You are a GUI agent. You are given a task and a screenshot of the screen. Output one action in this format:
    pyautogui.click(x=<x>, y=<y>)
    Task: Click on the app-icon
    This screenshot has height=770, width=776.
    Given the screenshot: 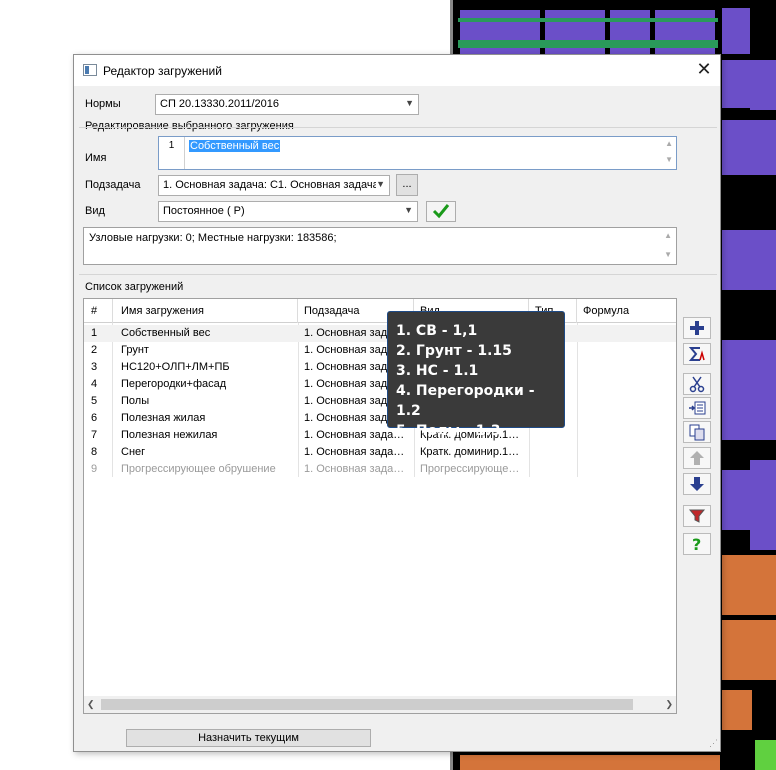 What is the action you would take?
    pyautogui.click(x=90, y=70)
    